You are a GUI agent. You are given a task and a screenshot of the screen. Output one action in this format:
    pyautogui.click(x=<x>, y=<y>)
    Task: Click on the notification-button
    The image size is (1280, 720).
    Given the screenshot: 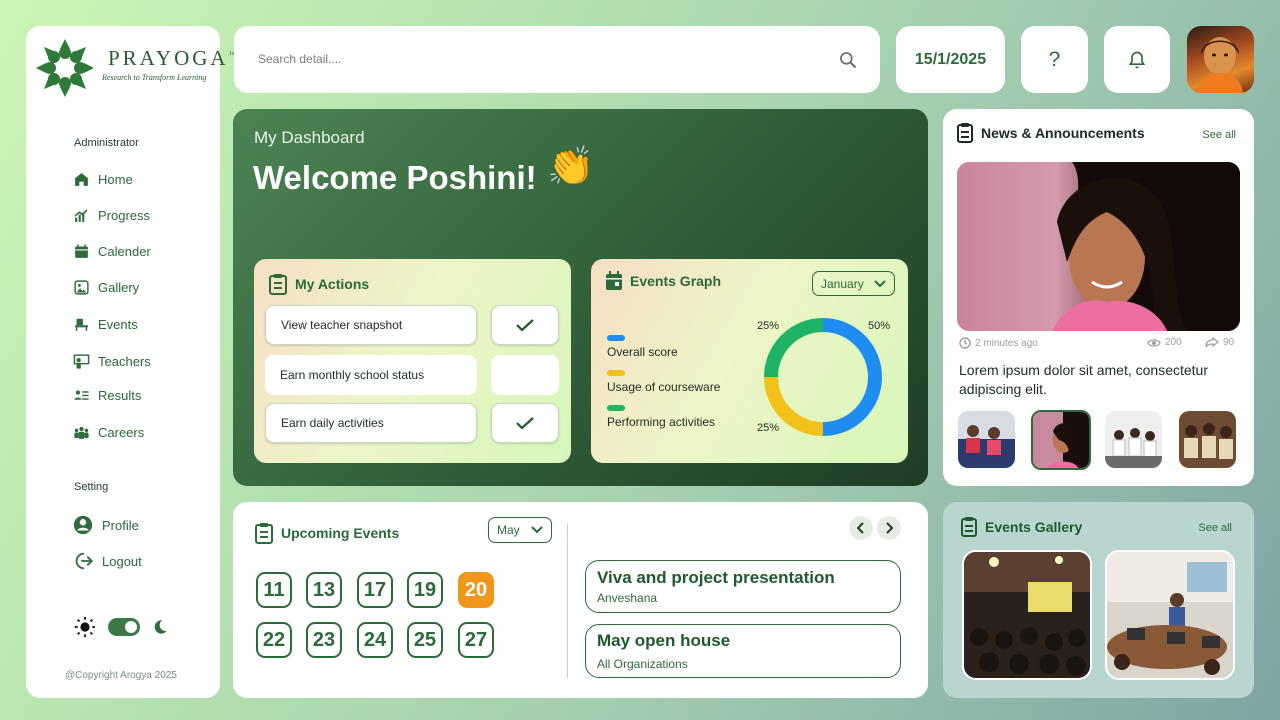 What is the action you would take?
    pyautogui.click(x=1137, y=59)
    